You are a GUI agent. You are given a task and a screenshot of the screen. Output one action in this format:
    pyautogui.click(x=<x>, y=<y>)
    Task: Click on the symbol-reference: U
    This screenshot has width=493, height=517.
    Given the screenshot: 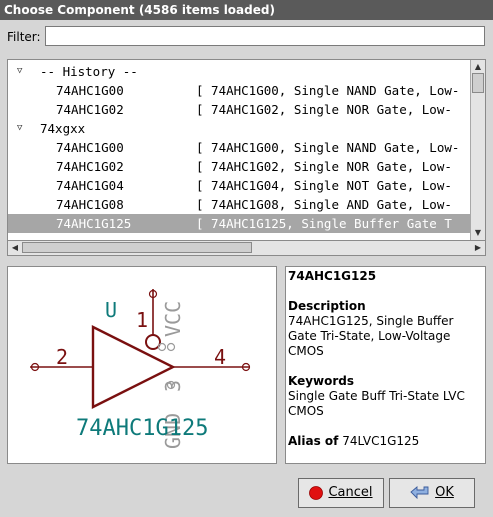 What is the action you would take?
    pyautogui.click(x=111, y=310)
    